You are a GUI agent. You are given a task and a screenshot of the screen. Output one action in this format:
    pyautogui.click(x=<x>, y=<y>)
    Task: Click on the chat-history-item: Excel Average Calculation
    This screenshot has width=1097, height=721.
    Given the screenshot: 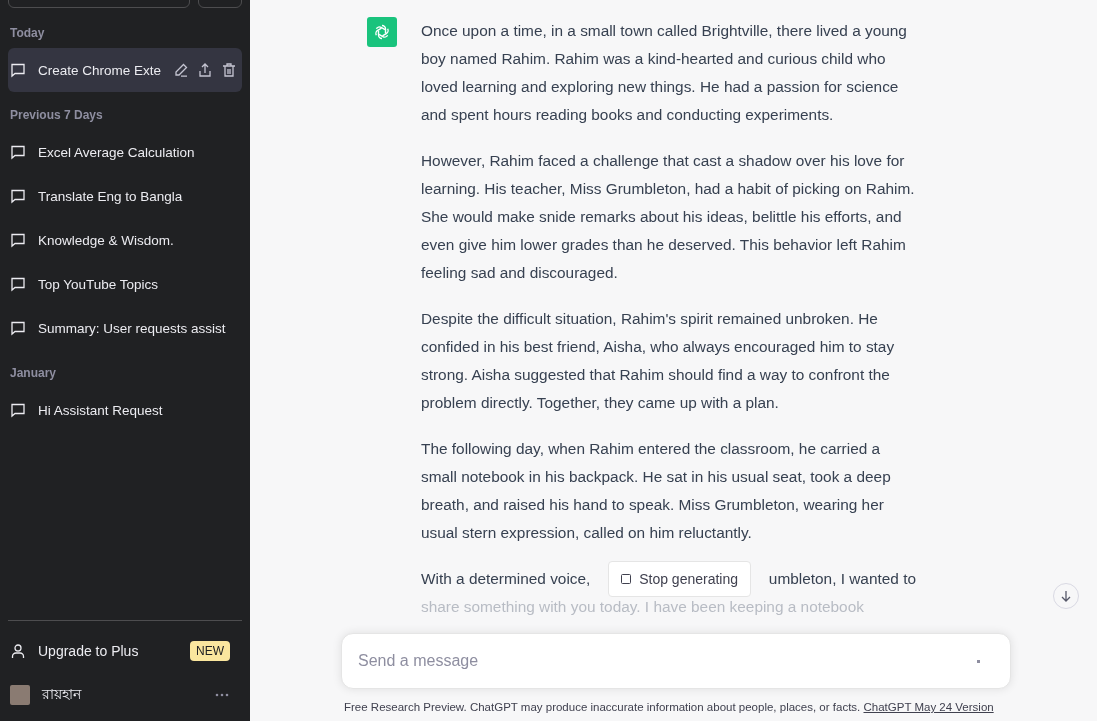 What is the action you would take?
    pyautogui.click(x=125, y=152)
    